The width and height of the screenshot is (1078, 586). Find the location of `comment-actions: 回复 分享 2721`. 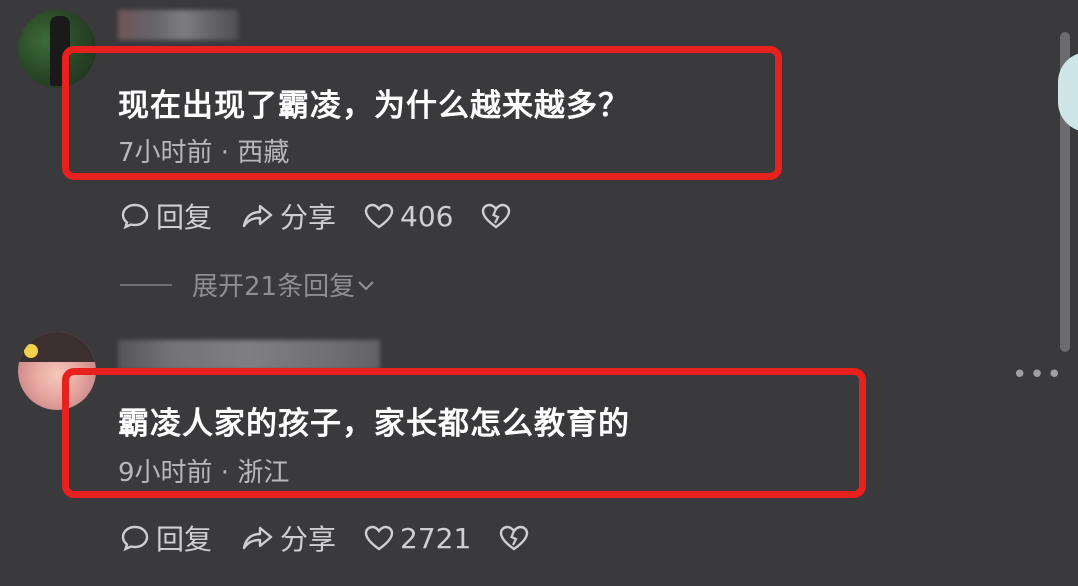

comment-actions: 回复 分享 2721 is located at coordinates (341, 538).